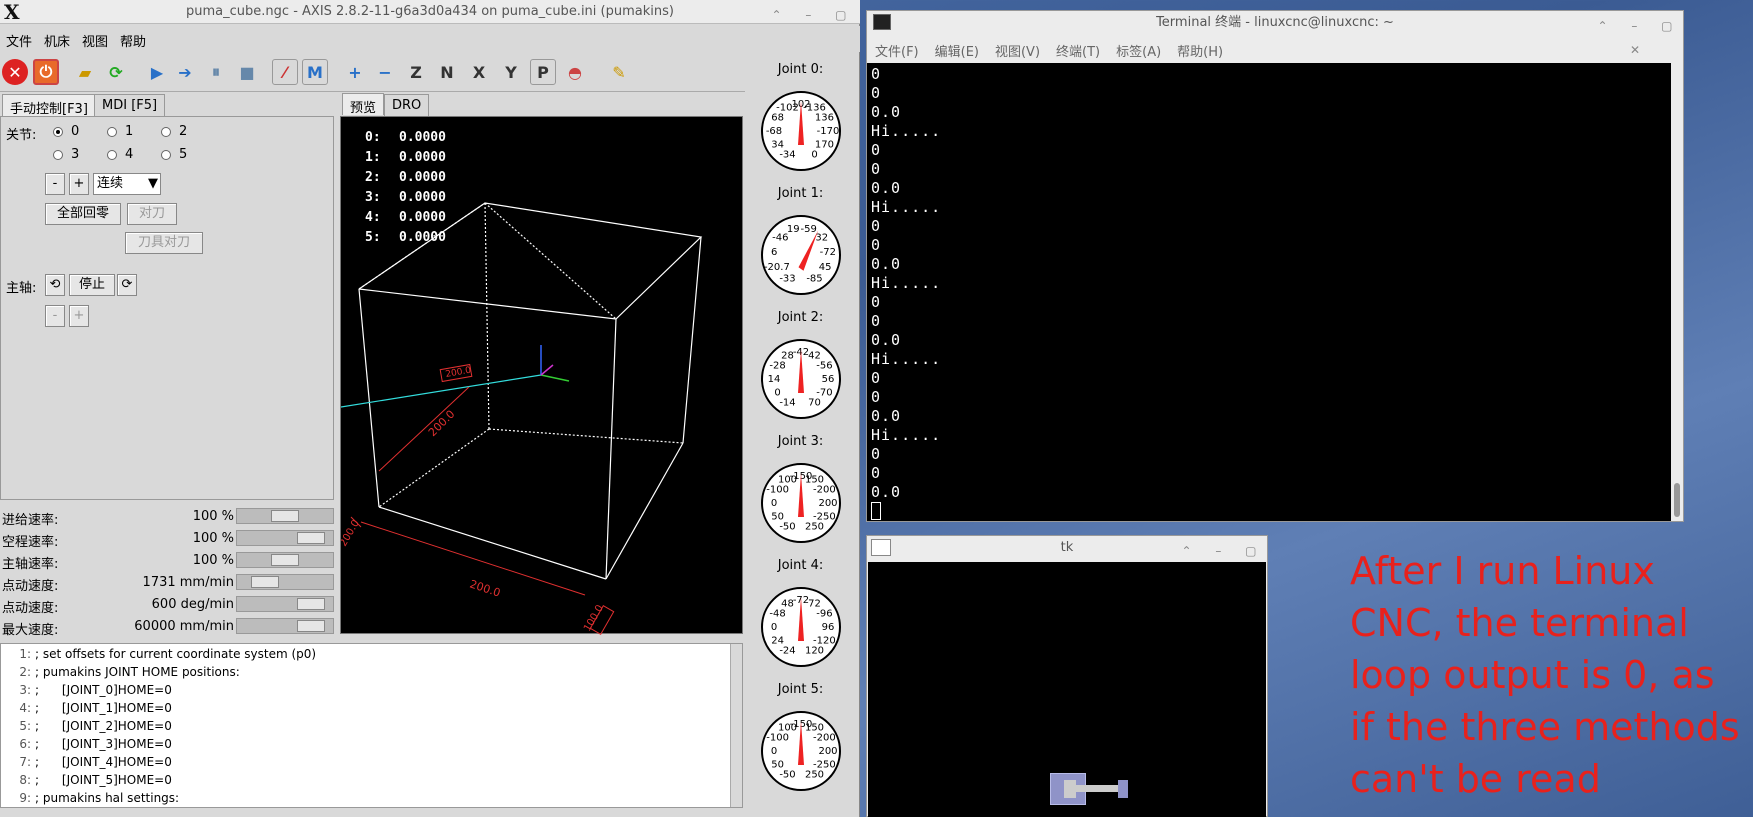 This screenshot has height=817, width=1753. Describe the element at coordinates (619, 72) in the screenshot. I see `clear-plot-icon: ✎` at that location.